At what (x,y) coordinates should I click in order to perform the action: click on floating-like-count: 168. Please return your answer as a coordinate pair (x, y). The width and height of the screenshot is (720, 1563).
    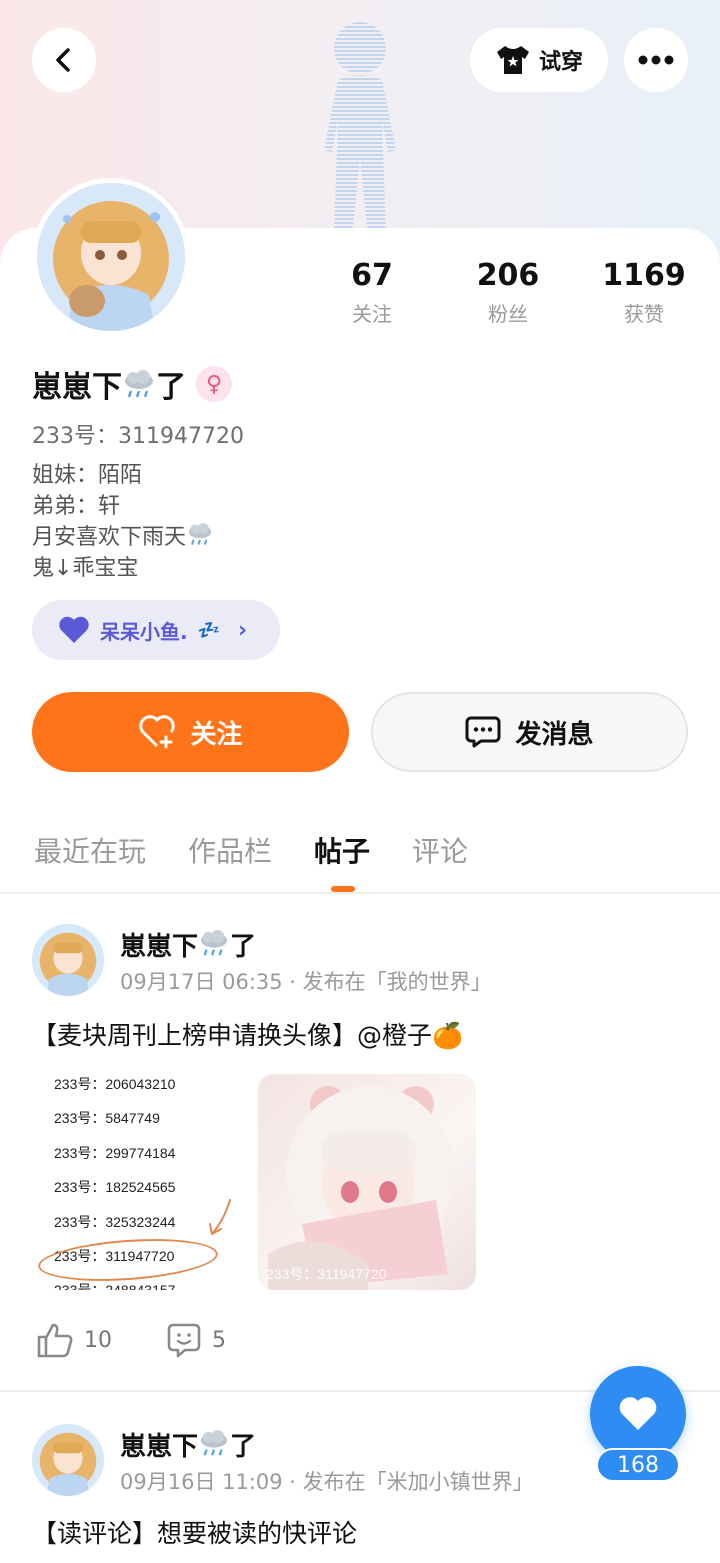
    Looking at the image, I should click on (638, 1465).